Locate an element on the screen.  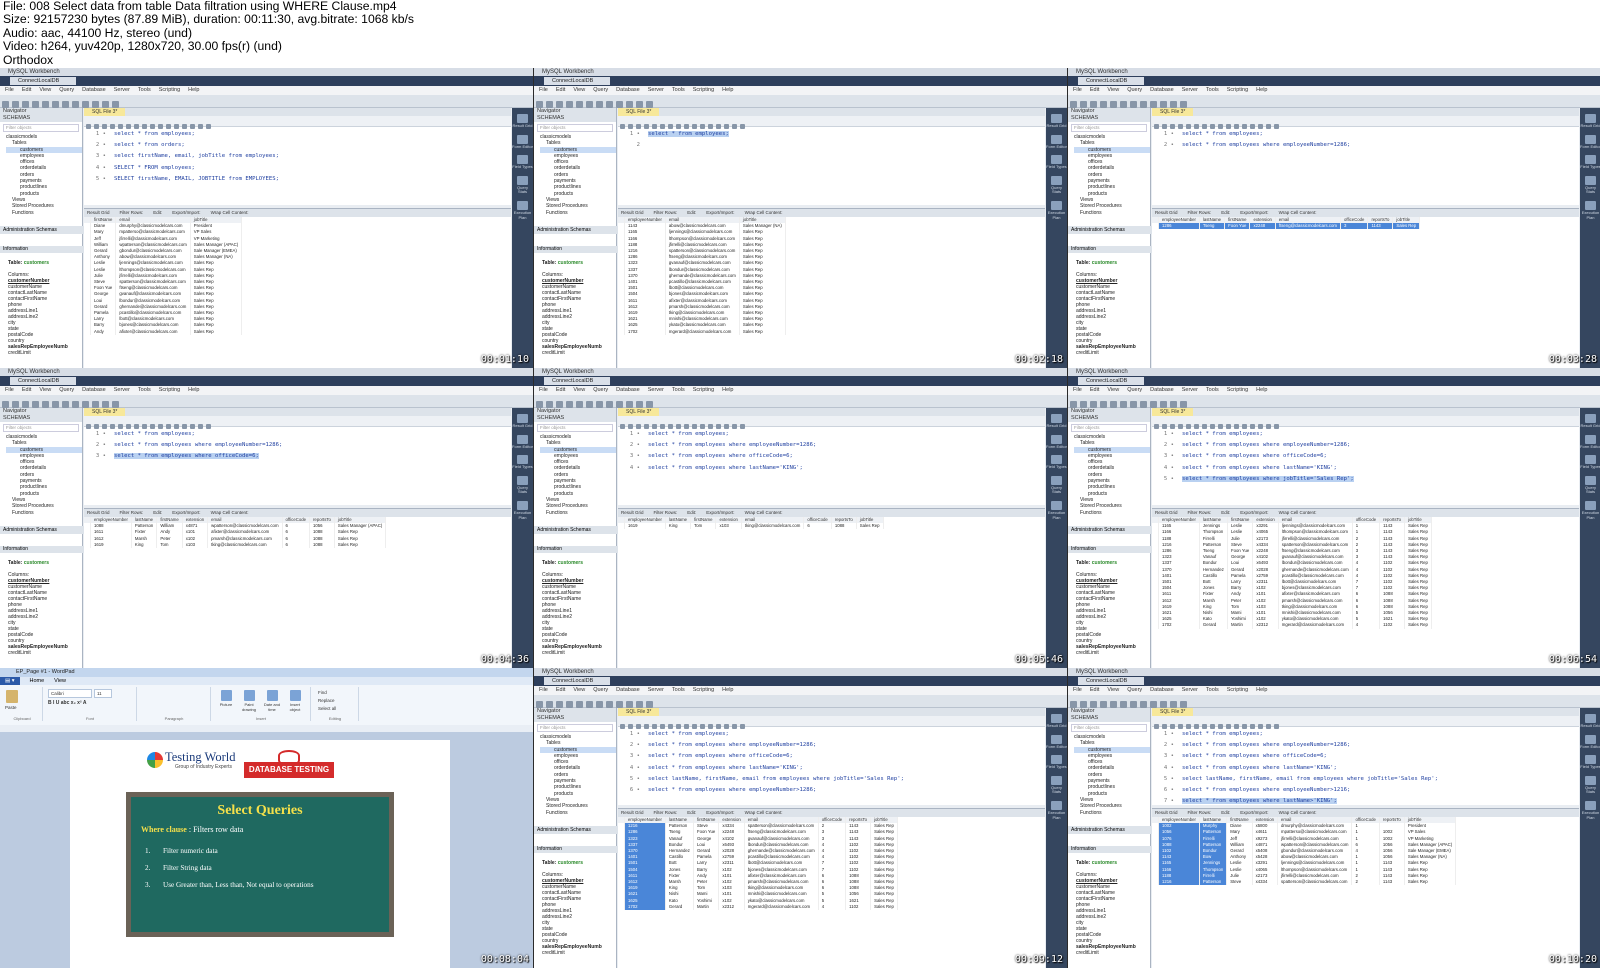
table-cell: 4 is located at coordinates (832, 907).